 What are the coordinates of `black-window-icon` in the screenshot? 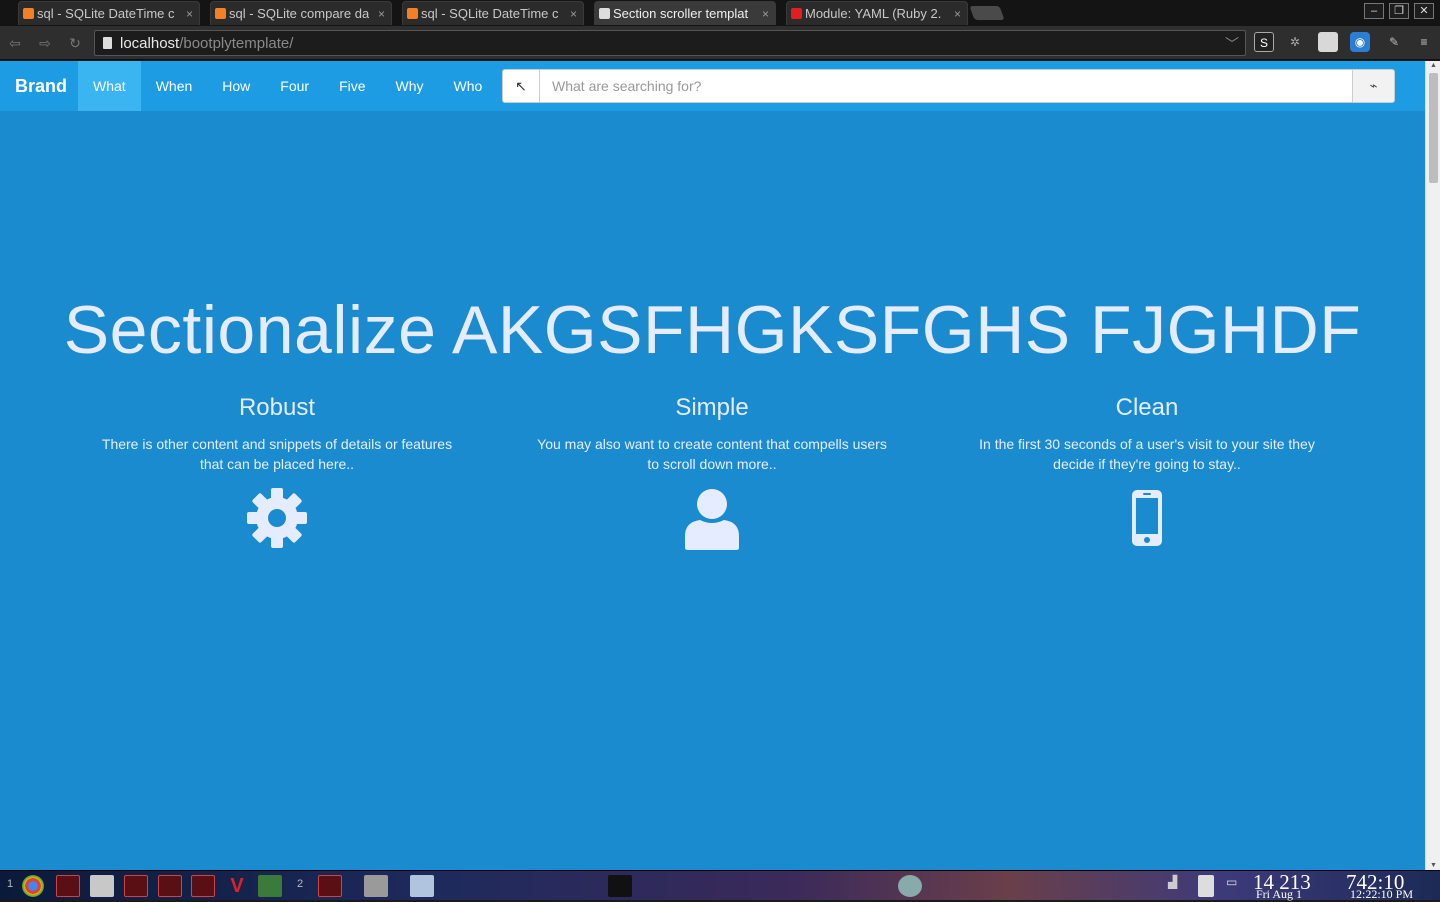 It's located at (620, 886).